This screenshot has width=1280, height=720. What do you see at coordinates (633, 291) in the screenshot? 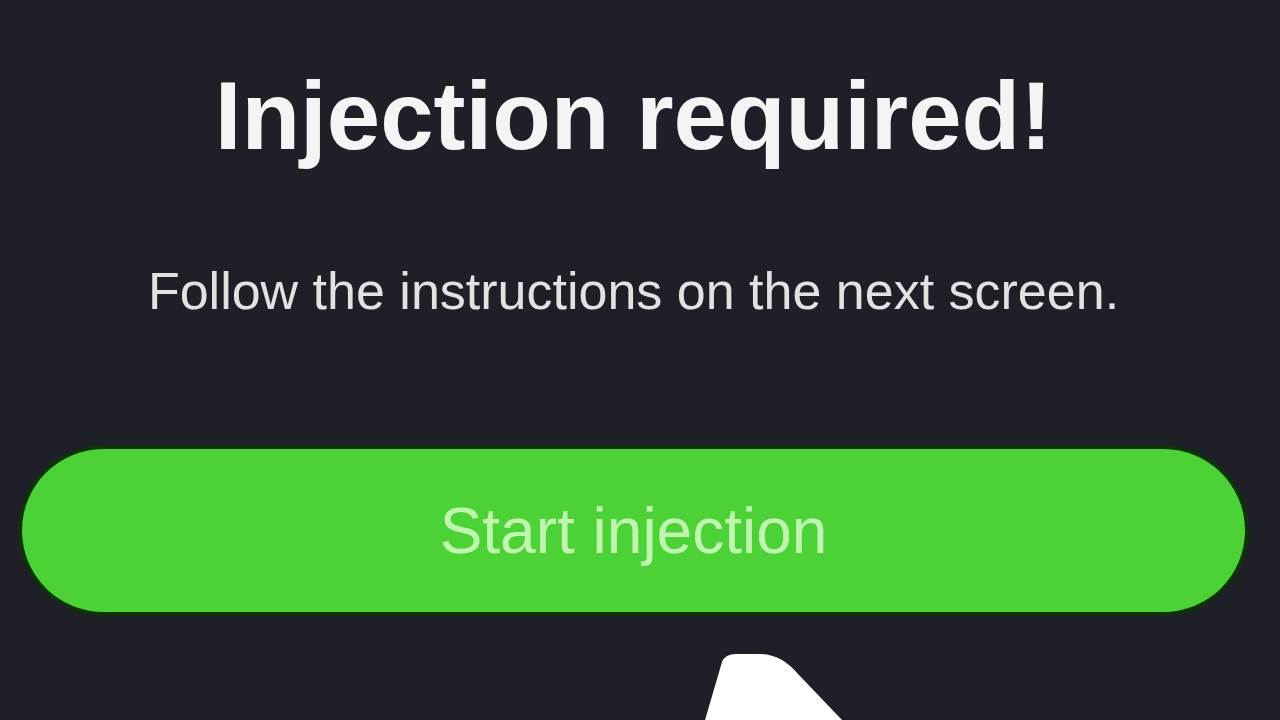
I see `instruction-text: Follow the instructions on the next screen.` at bounding box center [633, 291].